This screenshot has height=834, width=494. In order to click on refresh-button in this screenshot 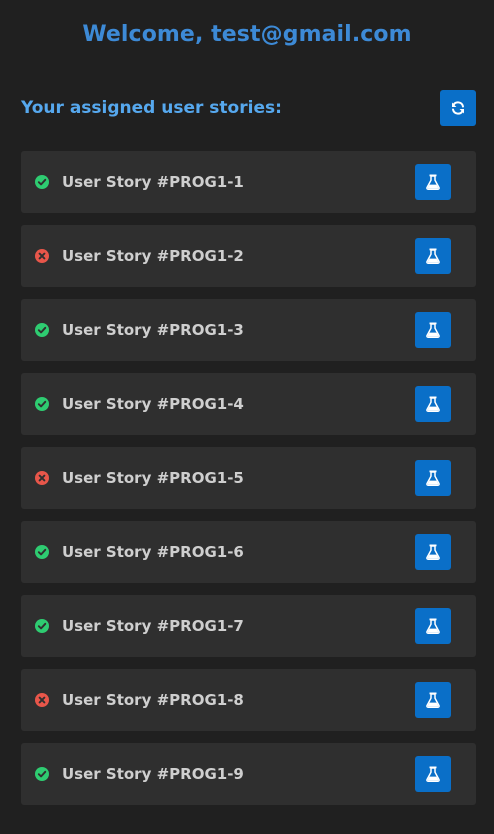, I will do `click(458, 108)`.